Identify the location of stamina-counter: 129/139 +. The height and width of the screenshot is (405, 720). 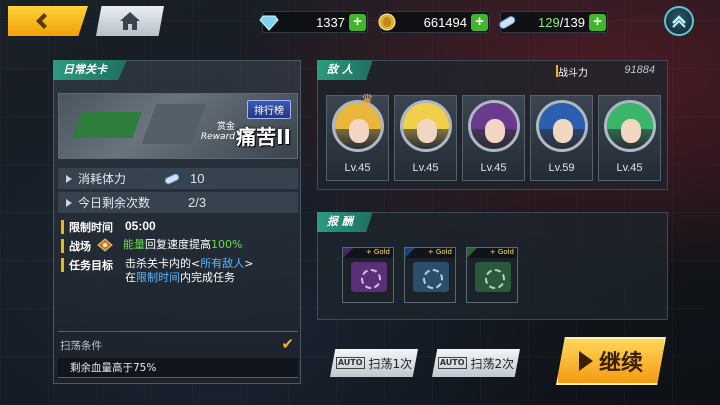
(553, 22).